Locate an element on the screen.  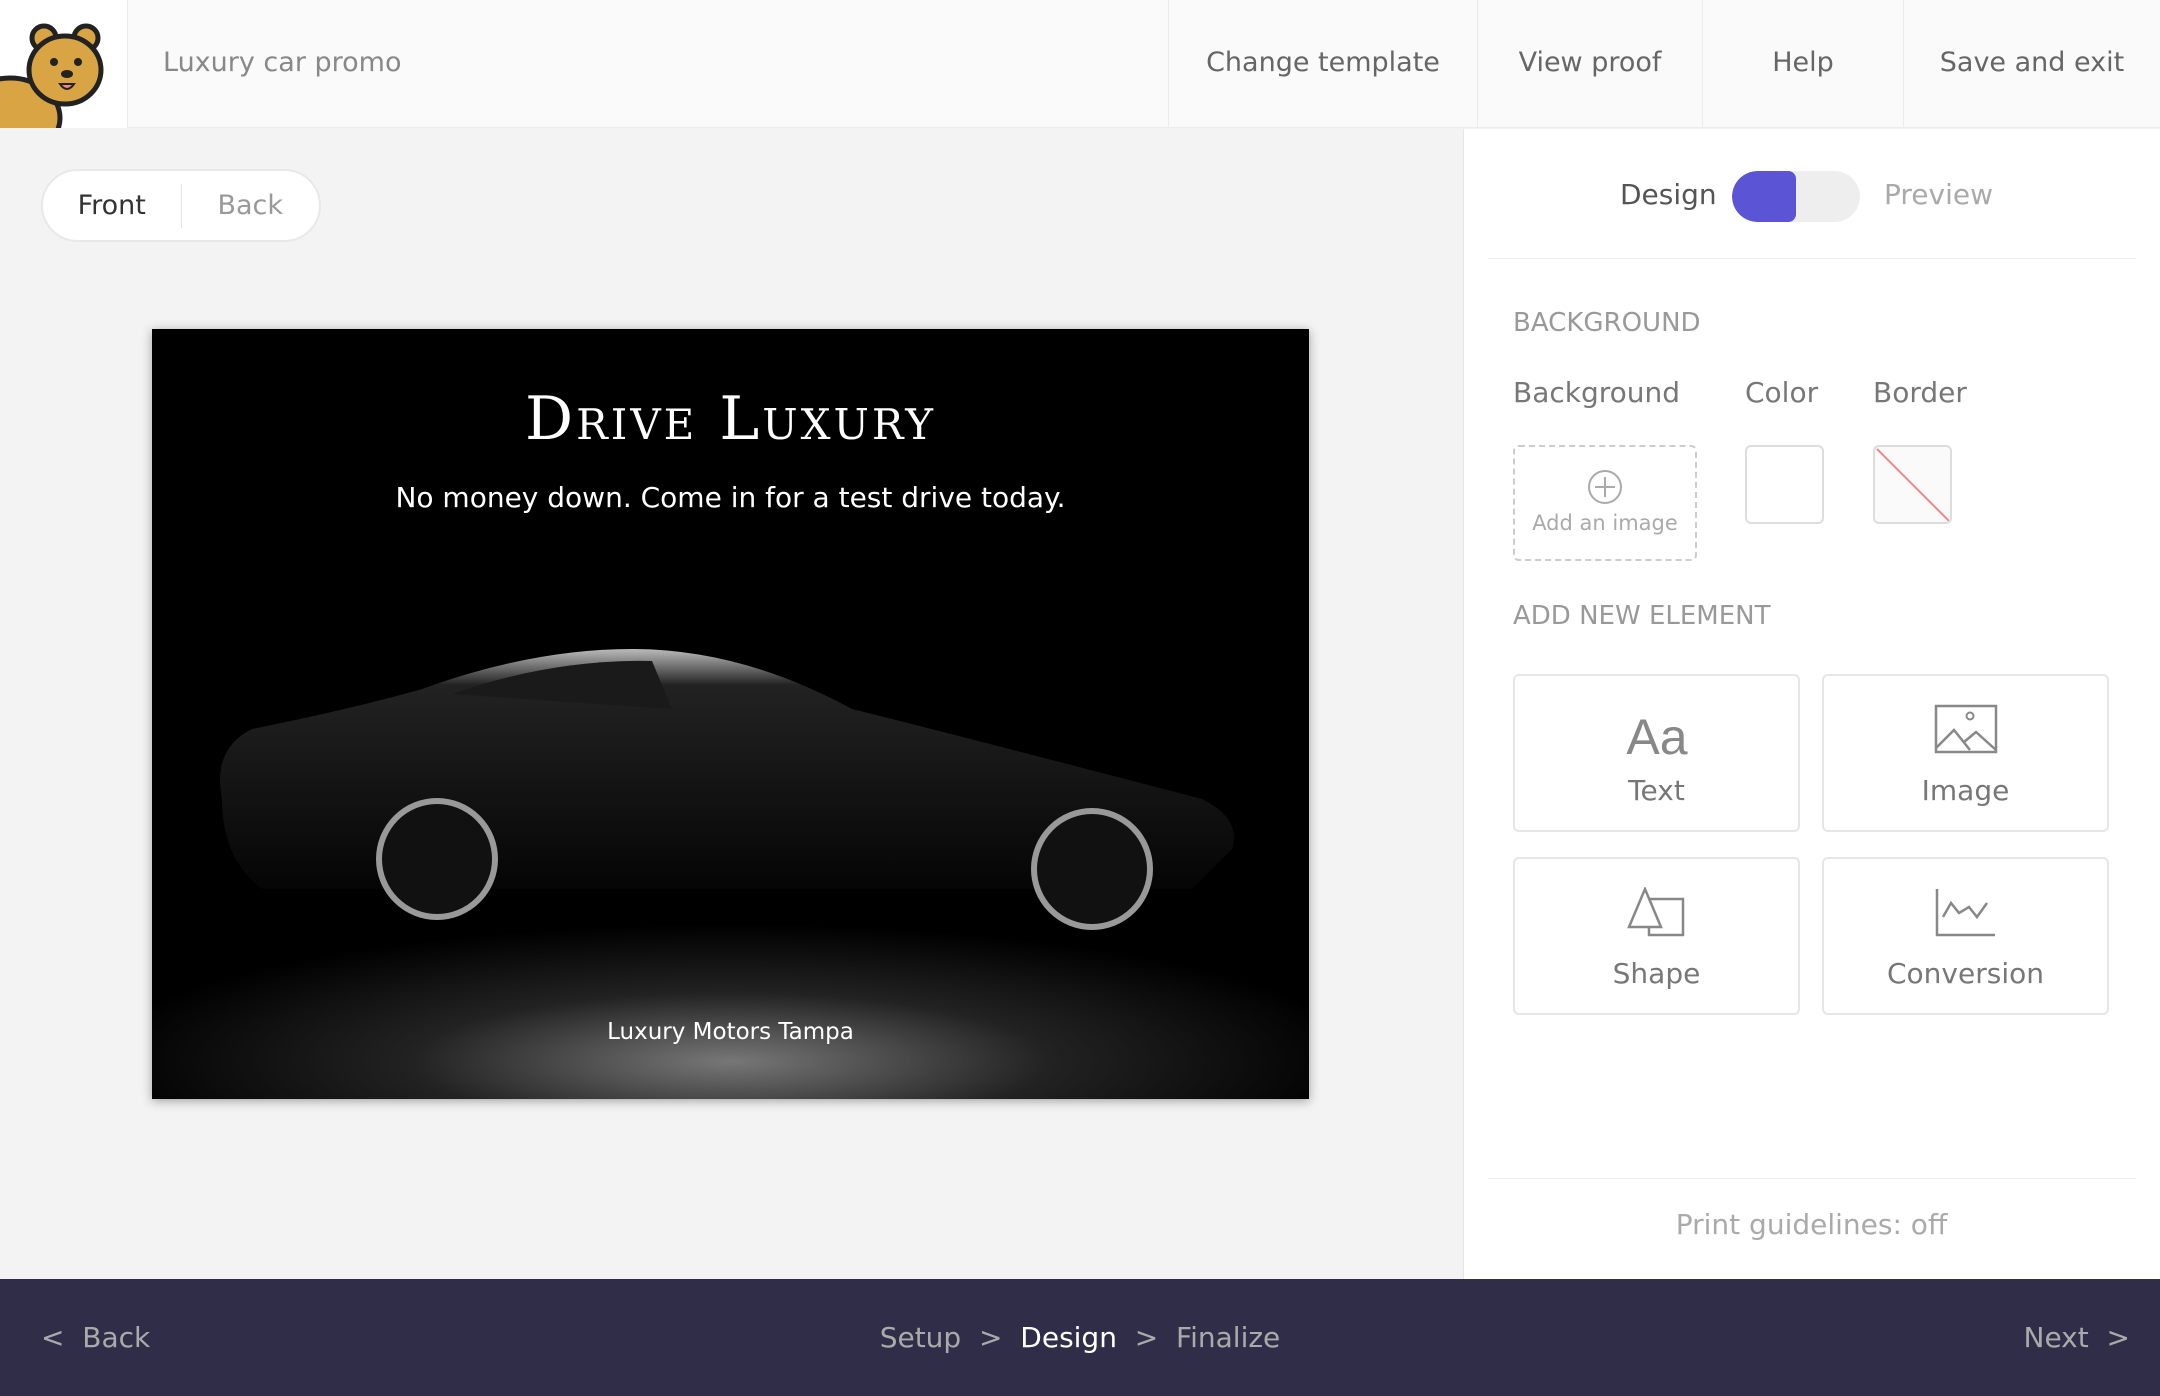
side-toggle: Front Back is located at coordinates (181, 205).